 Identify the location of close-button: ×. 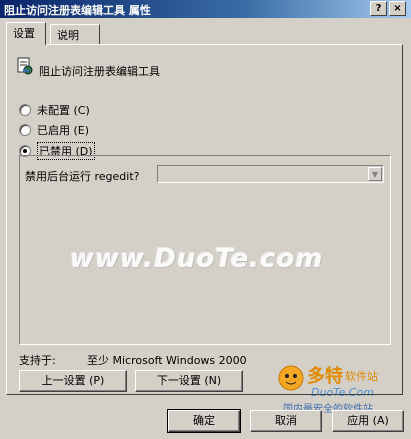
(397, 8).